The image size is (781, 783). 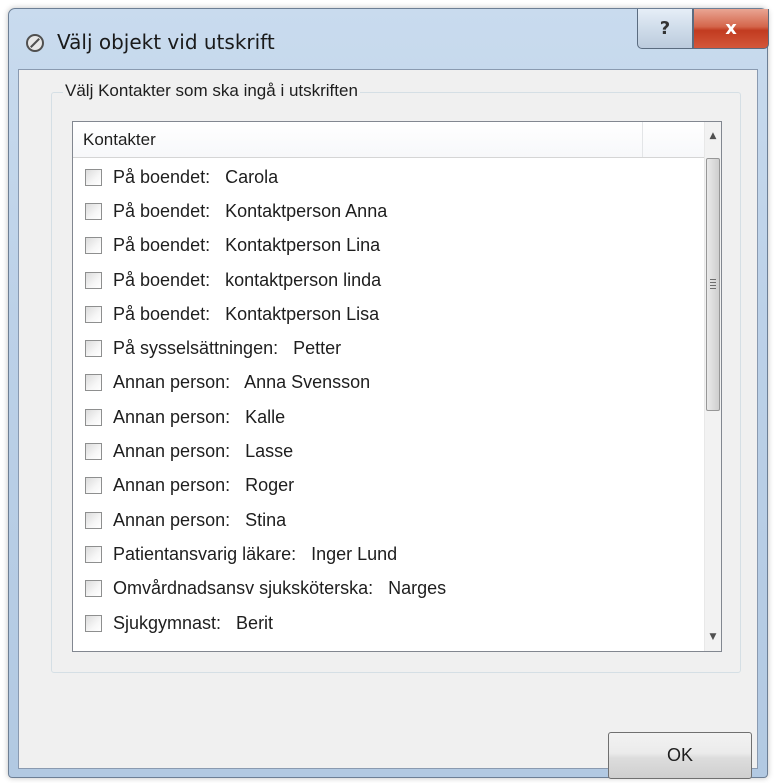 I want to click on list-item: Annan person: Anna Svensson, so click(x=388, y=383).